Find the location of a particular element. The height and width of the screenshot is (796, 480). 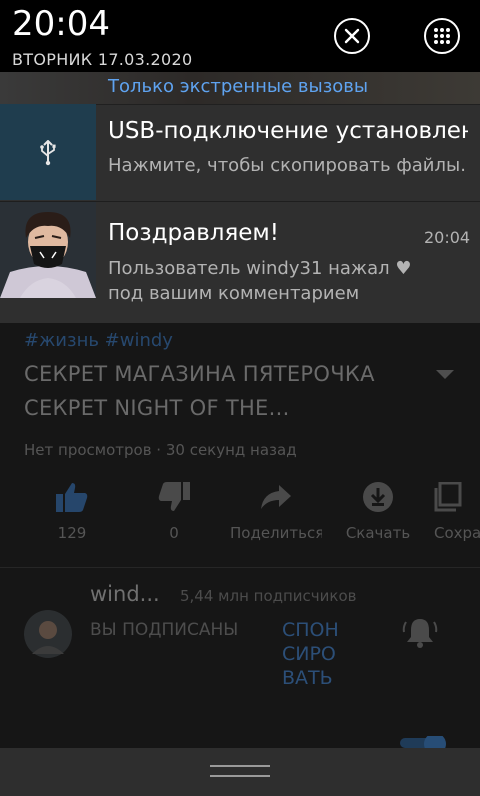

share-button: Поделиться is located at coordinates (276, 511).